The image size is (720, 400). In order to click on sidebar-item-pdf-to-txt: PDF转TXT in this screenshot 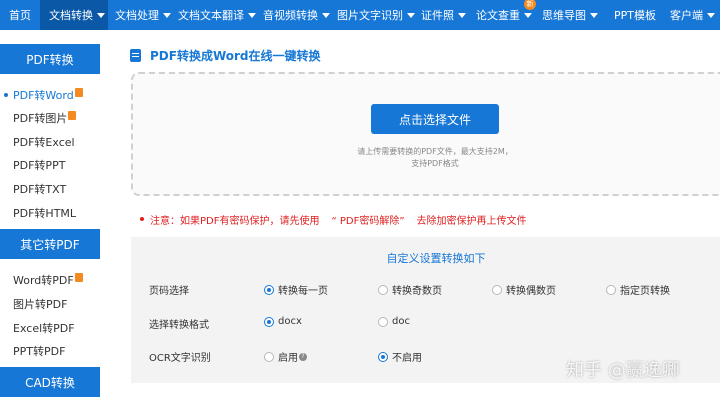, I will do `click(50, 189)`.